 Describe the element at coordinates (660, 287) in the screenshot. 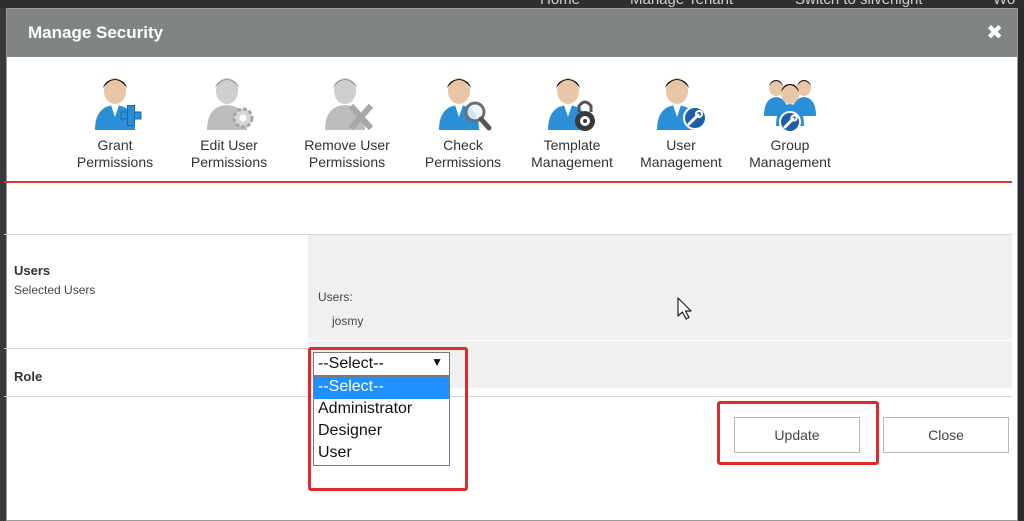

I see `users-panel` at that location.